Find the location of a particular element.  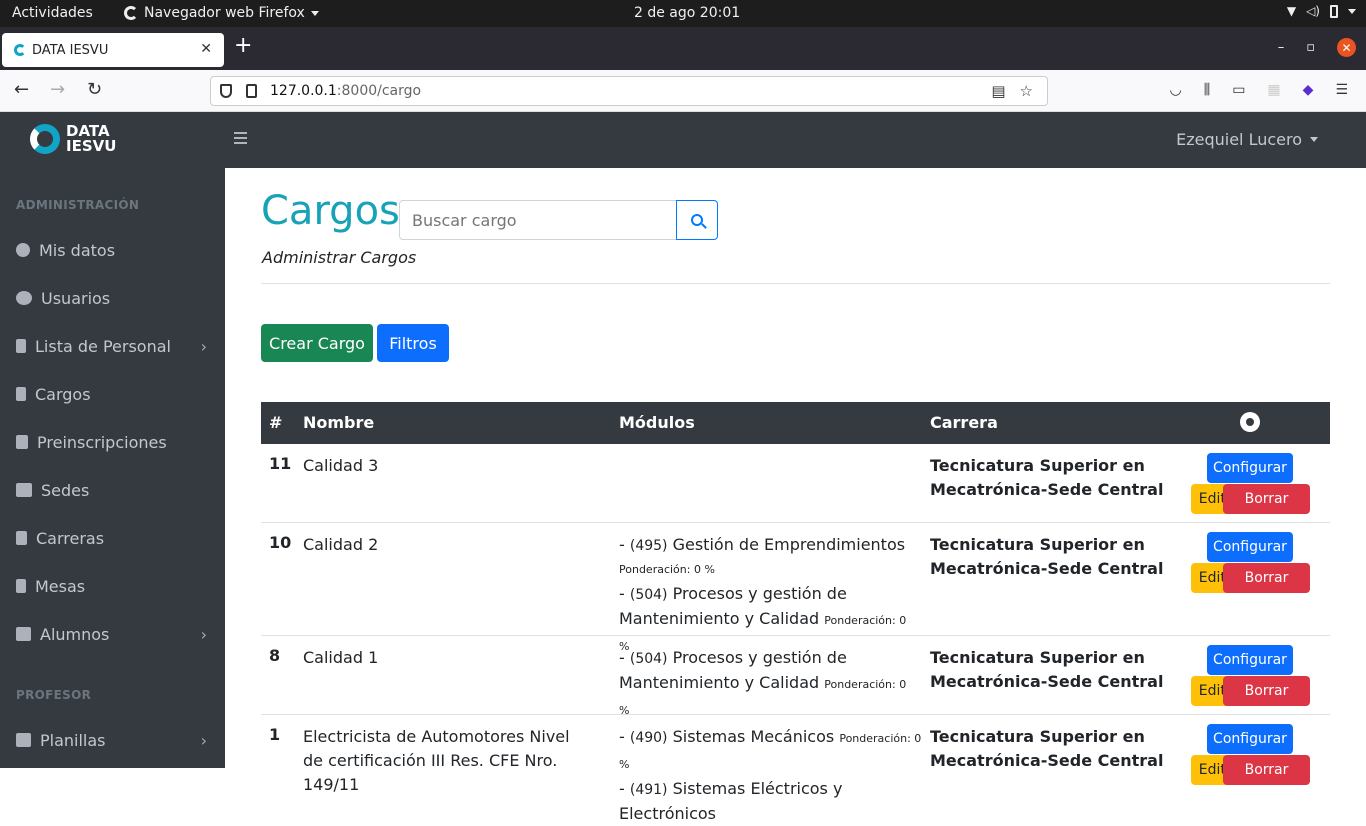

gear-icon is located at coordinates (1250, 422).